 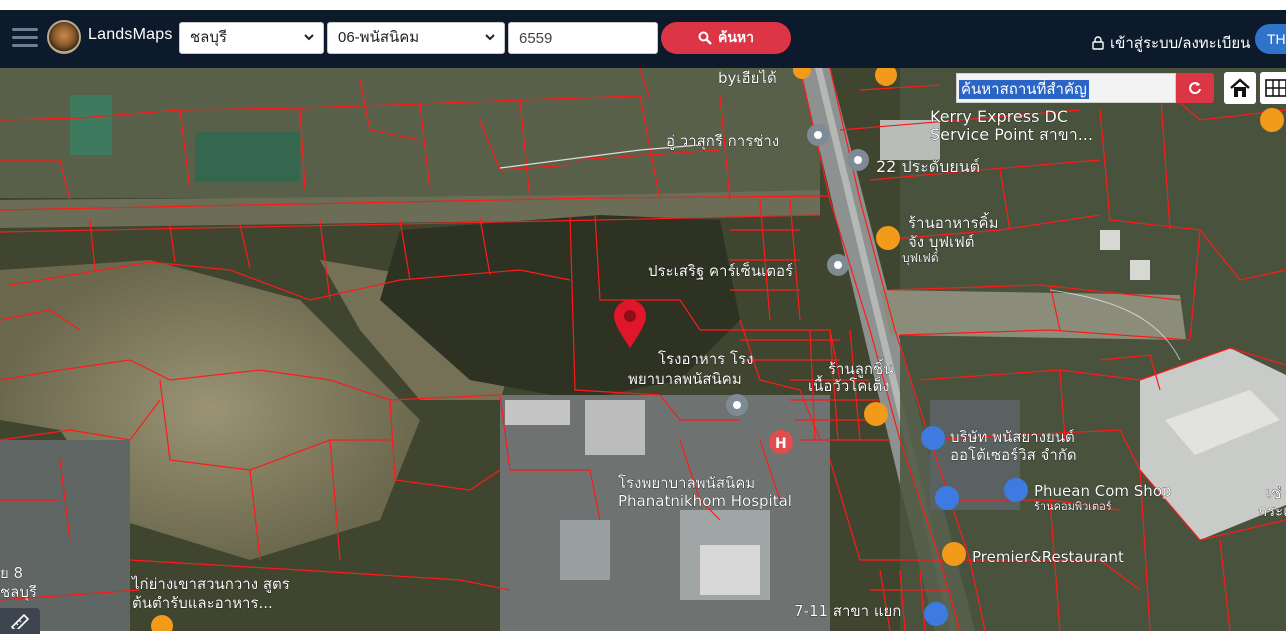 I want to click on ruler-icon, so click(x=20, y=621).